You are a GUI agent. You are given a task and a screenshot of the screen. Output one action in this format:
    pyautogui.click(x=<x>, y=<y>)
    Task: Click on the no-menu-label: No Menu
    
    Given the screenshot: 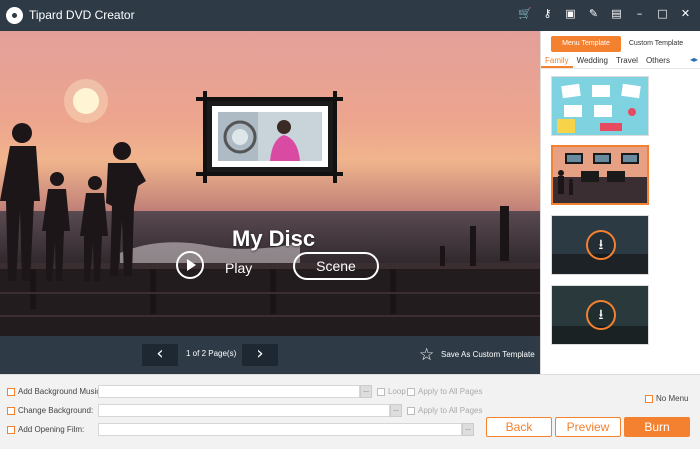 What is the action you would take?
    pyautogui.click(x=672, y=398)
    